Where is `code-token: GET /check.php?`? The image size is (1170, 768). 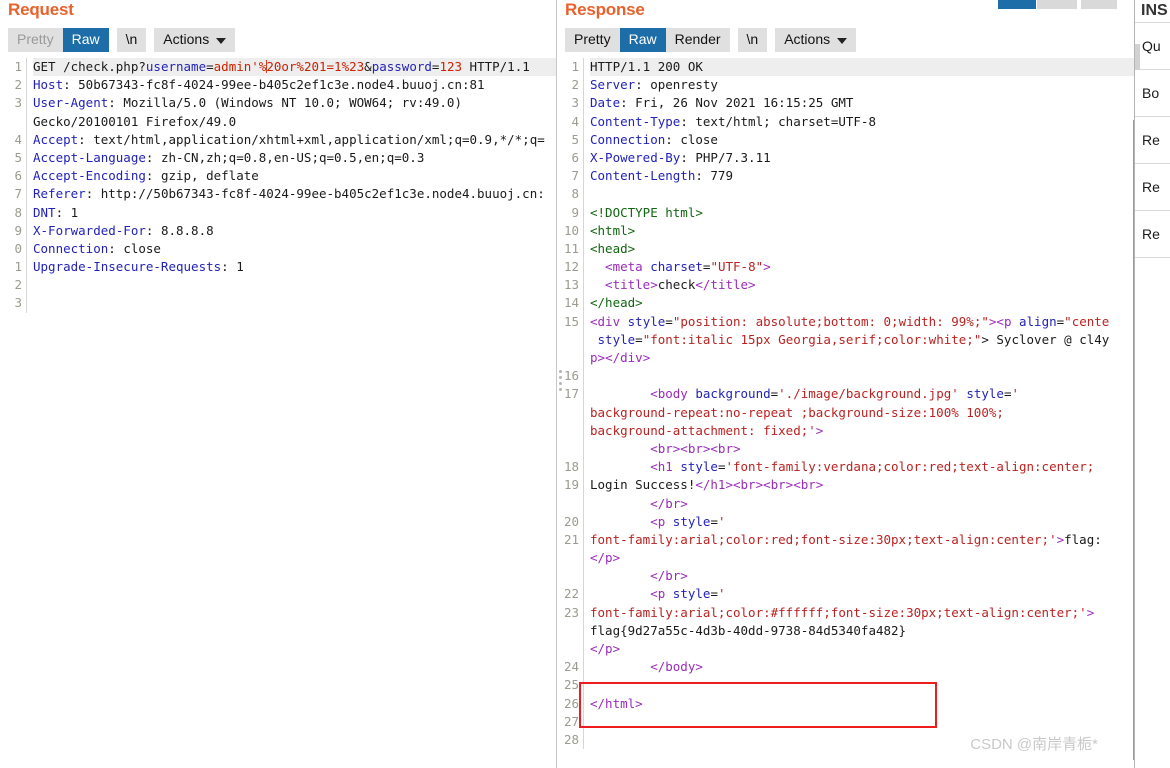 code-token: GET /check.php? is located at coordinates (89, 66).